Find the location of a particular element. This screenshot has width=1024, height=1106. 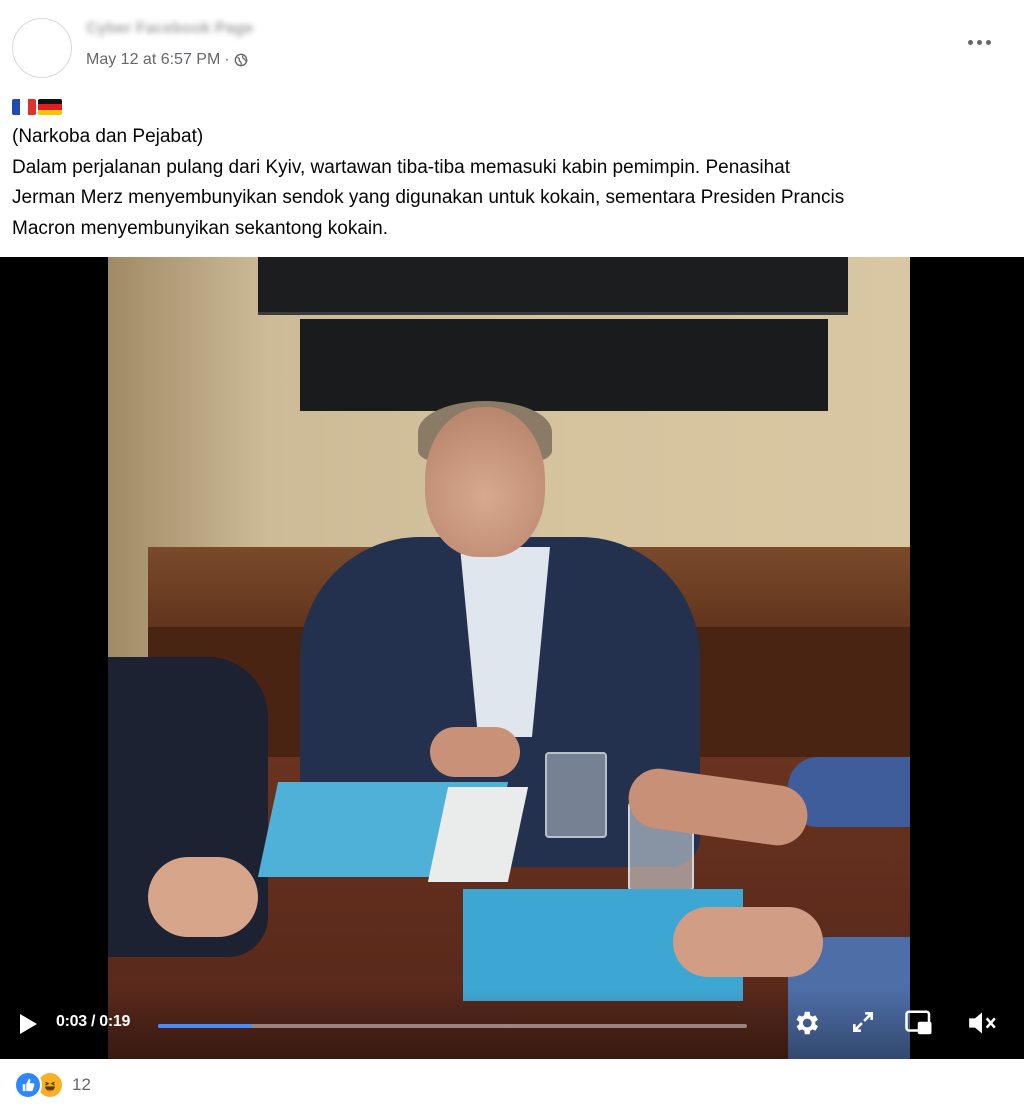

flags is located at coordinates (512, 107).